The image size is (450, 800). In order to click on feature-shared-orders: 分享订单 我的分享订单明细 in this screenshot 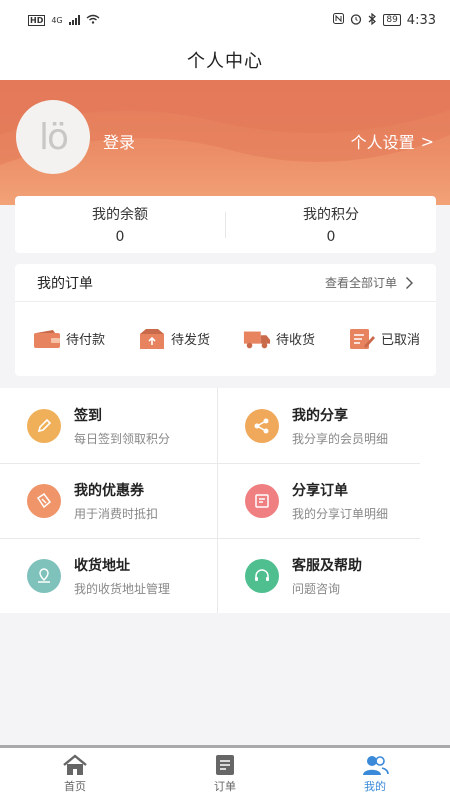, I will do `click(326, 500)`.